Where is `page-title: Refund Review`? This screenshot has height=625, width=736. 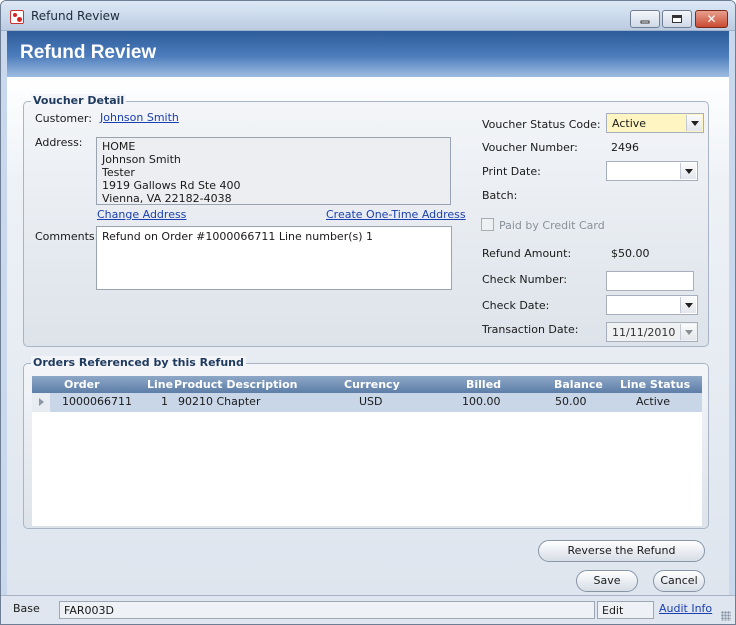
page-title: Refund Review is located at coordinates (88, 52).